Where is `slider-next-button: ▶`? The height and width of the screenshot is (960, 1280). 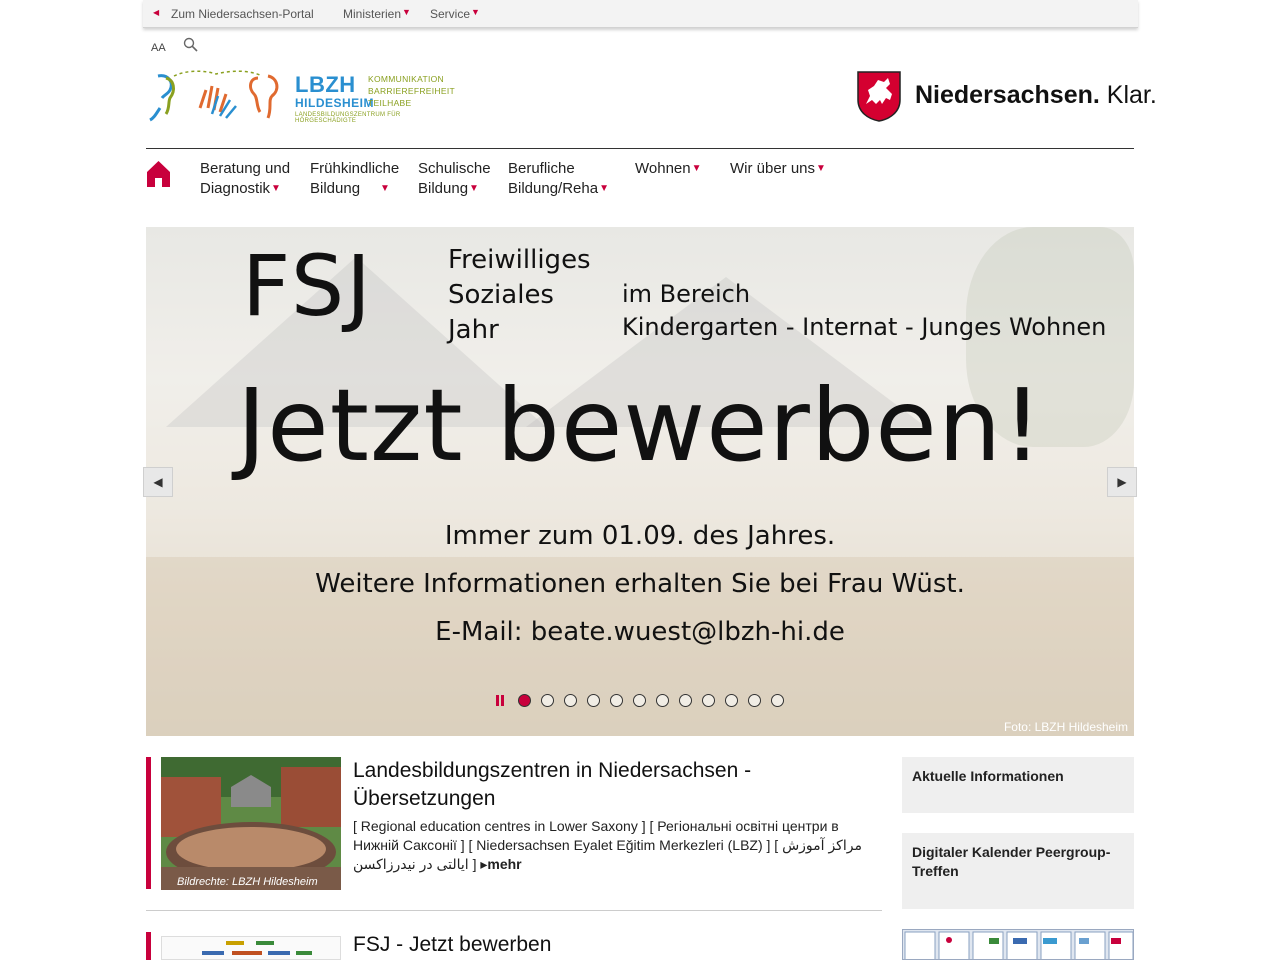
slider-next-button: ▶ is located at coordinates (1122, 482).